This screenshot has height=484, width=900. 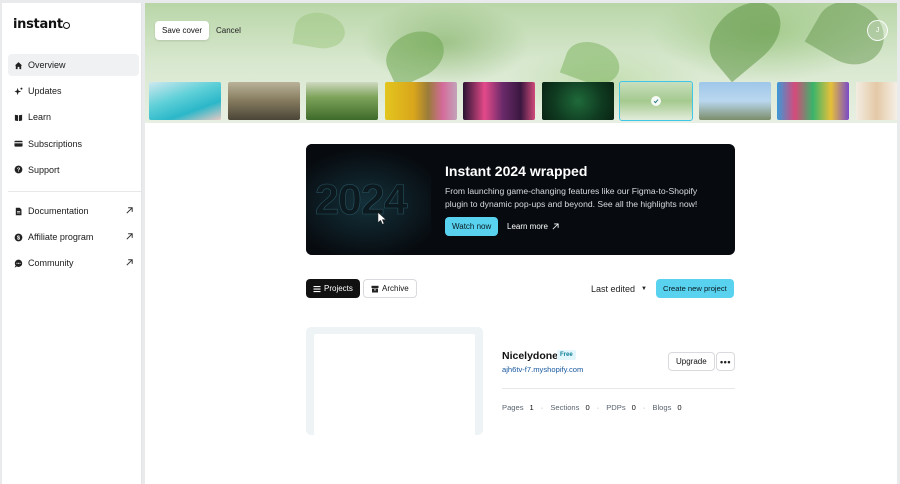 I want to click on project-divider, so click(x=618, y=388).